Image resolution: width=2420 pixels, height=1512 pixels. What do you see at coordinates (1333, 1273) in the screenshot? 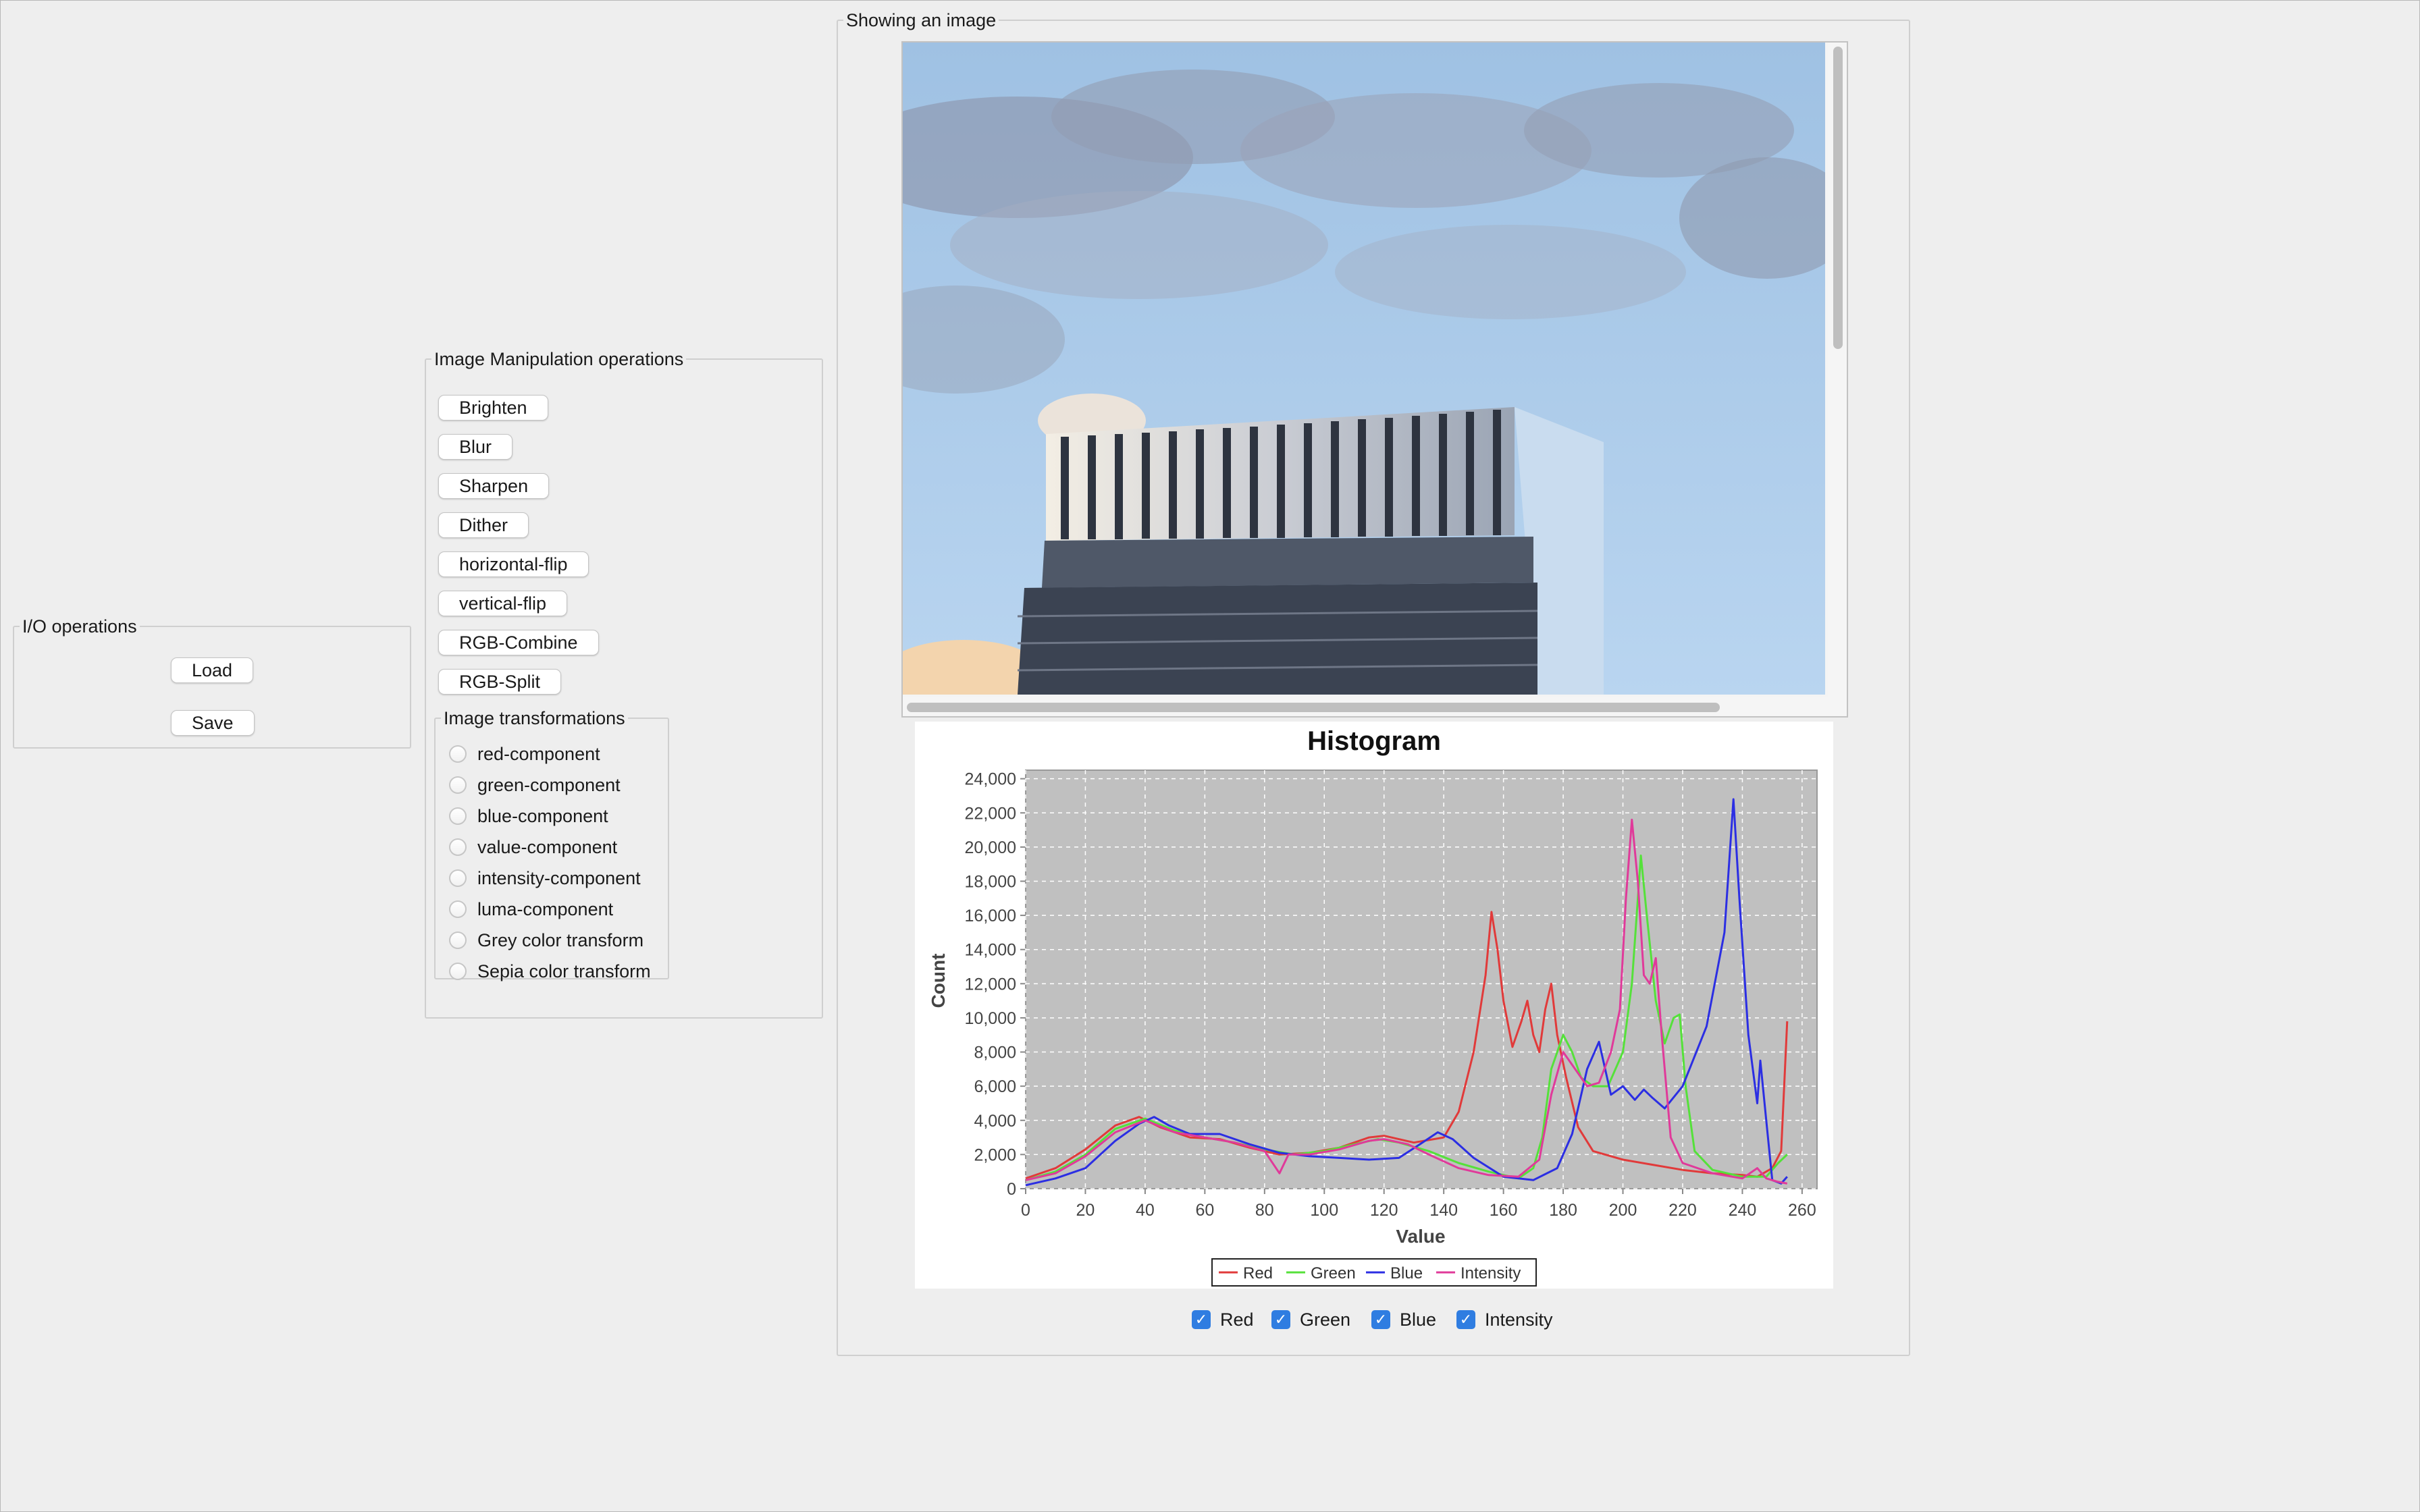
I see `legend-entry: Green` at bounding box center [1333, 1273].